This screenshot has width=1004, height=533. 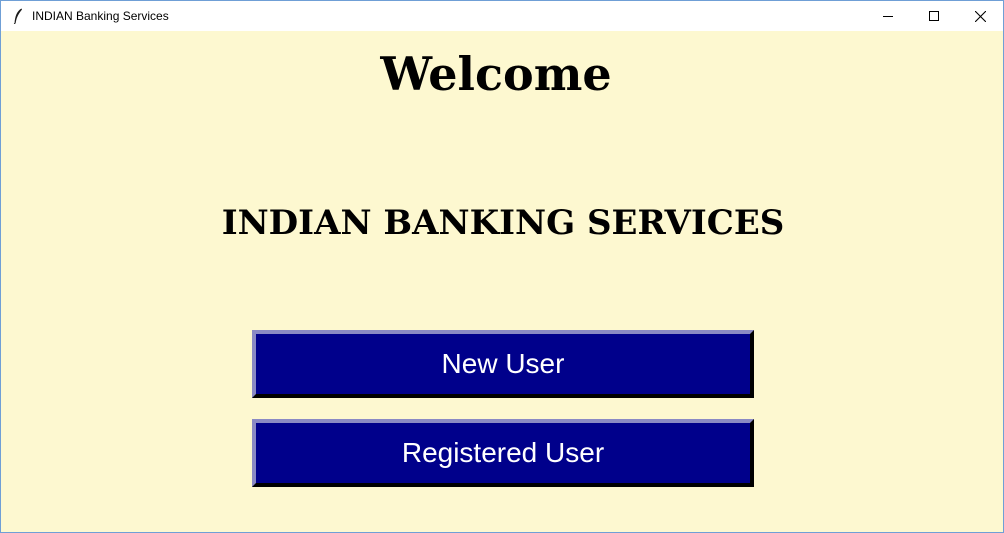 What do you see at coordinates (100, 16) in the screenshot?
I see `window-title: INDIAN Banking Services` at bounding box center [100, 16].